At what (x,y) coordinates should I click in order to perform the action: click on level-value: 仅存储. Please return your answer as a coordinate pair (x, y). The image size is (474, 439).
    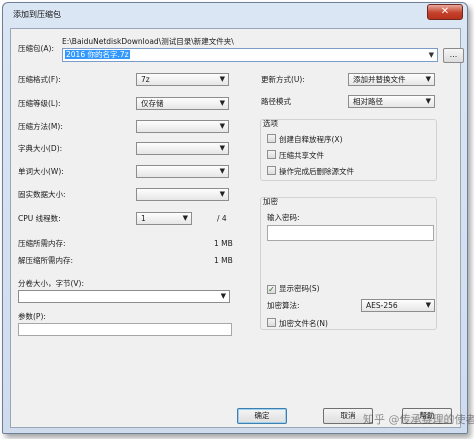
    Looking at the image, I should click on (152, 103).